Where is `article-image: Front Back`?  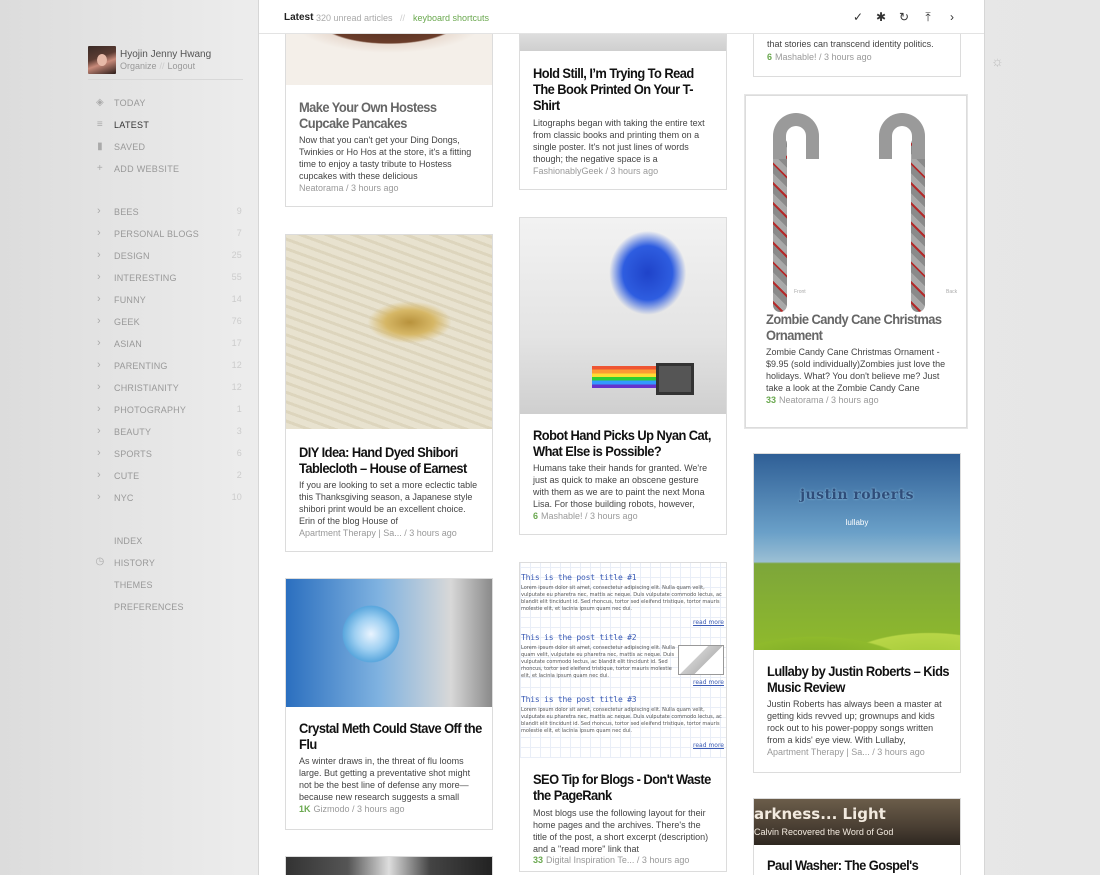 article-image: Front Back is located at coordinates (857, 207).